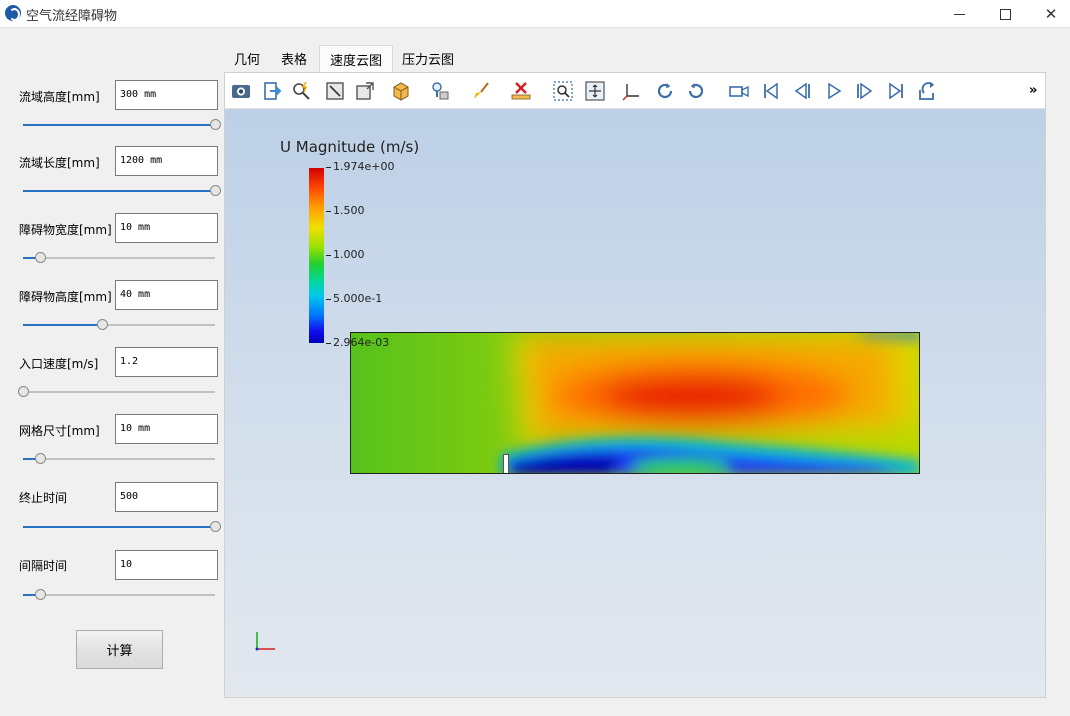 This screenshot has height=716, width=1070. What do you see at coordinates (122, 191) in the screenshot?
I see `domain-length-slider` at bounding box center [122, 191].